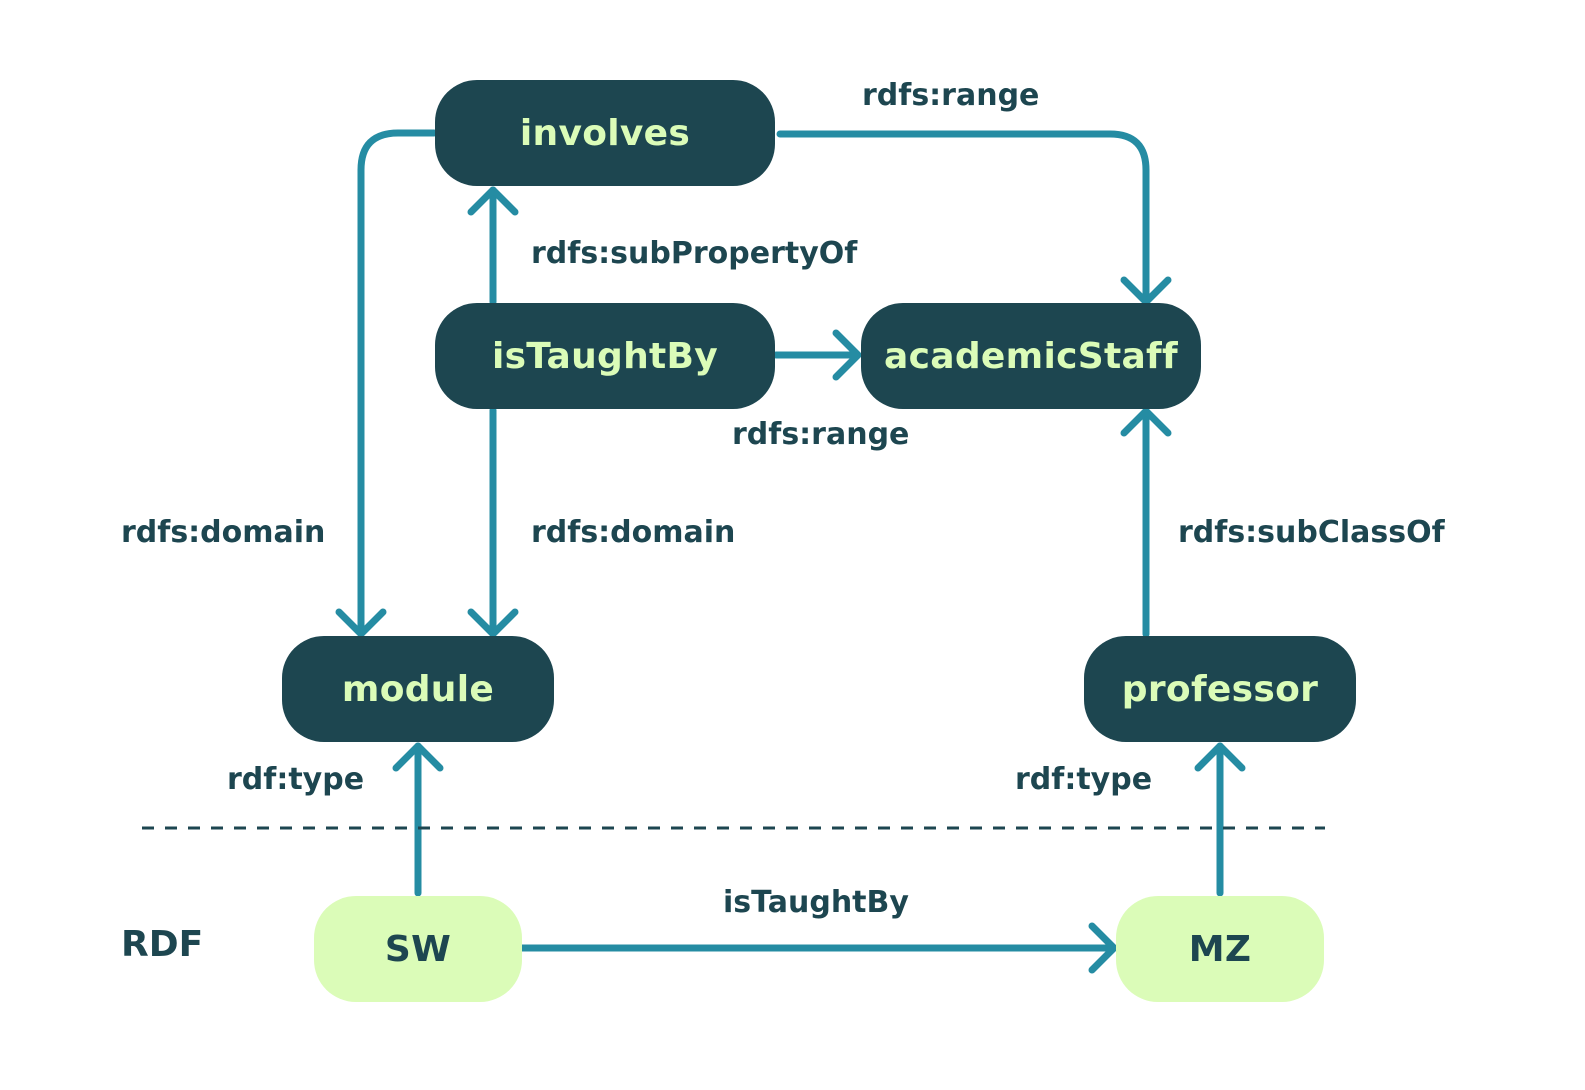 This screenshot has width=1585, height=1090. Describe the element at coordinates (605, 356) in the screenshot. I see `node-istaughtby: isTaughtBy` at that location.